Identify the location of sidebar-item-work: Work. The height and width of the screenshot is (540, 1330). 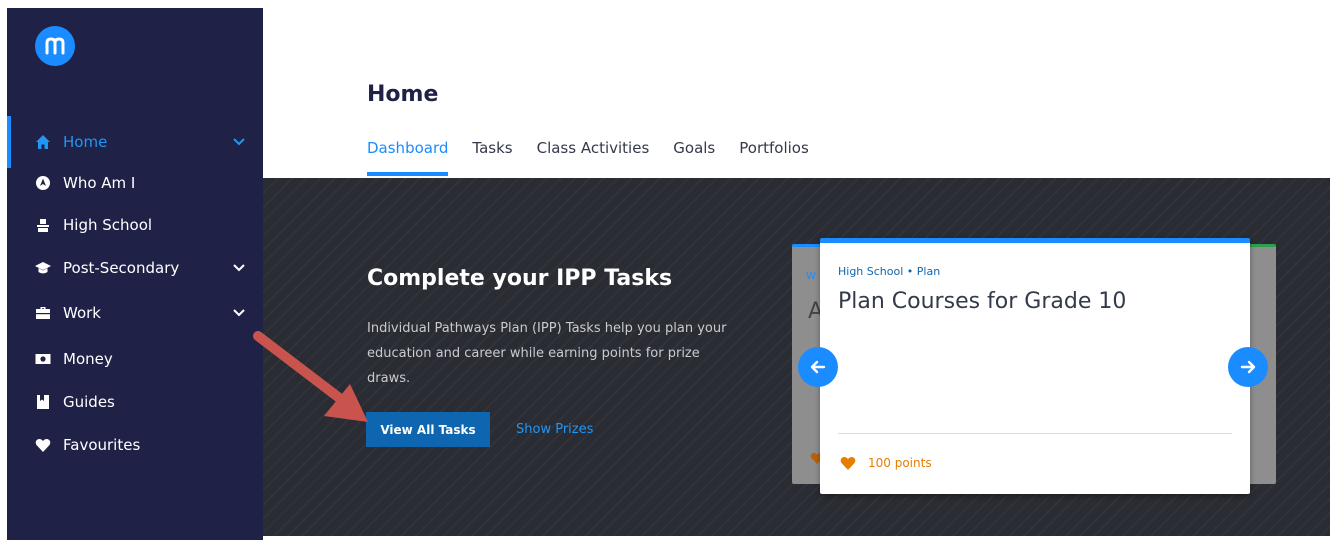
(68, 313).